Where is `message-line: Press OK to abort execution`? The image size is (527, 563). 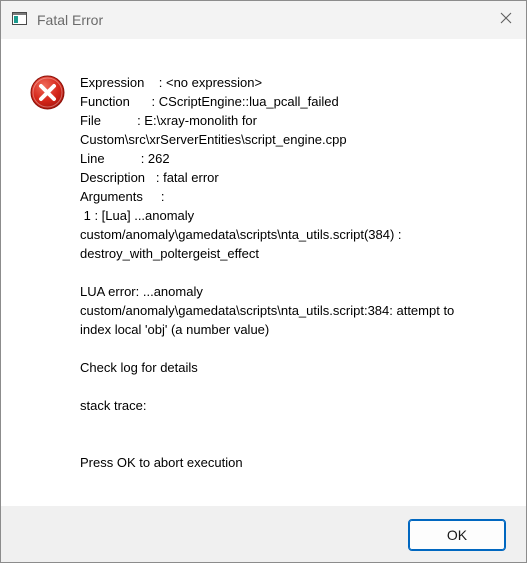 message-line: Press OK to abort execution is located at coordinates (161, 462).